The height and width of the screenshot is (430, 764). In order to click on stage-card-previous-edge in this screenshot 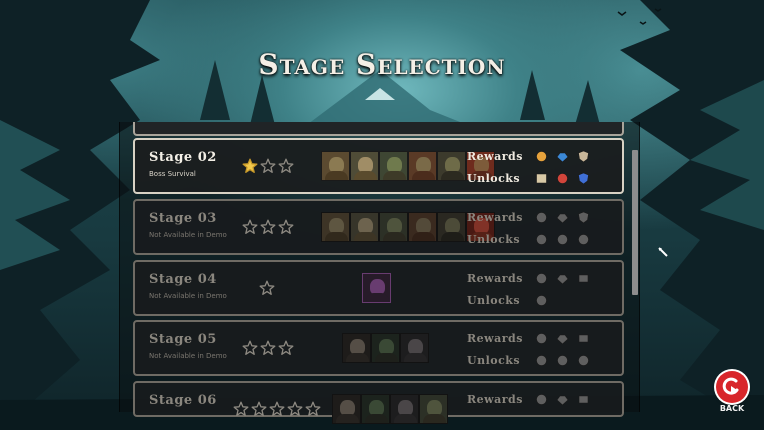, I will do `click(378, 129)`.